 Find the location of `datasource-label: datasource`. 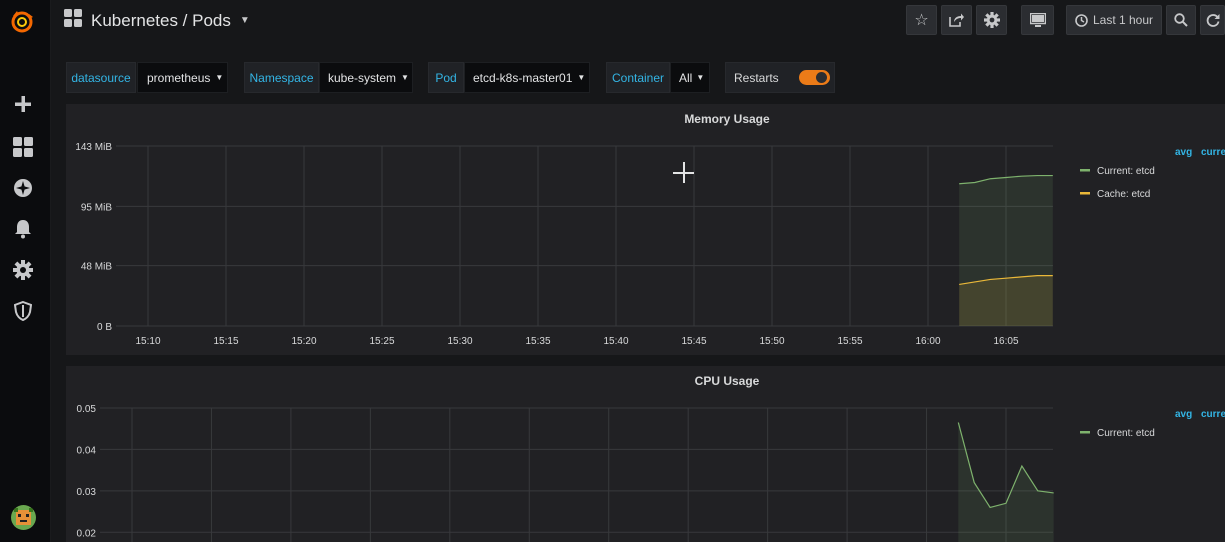

datasource-label: datasource is located at coordinates (101, 77).